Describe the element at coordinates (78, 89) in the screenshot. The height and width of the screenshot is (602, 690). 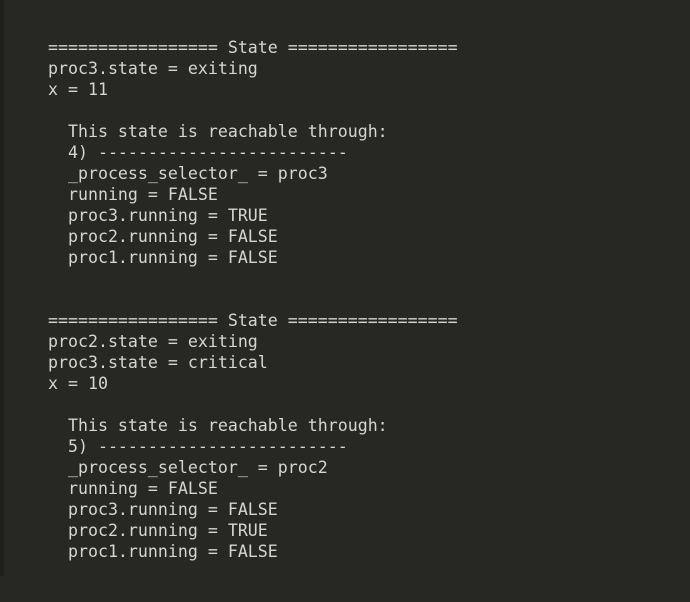
I see `output-line: x = 11` at that location.